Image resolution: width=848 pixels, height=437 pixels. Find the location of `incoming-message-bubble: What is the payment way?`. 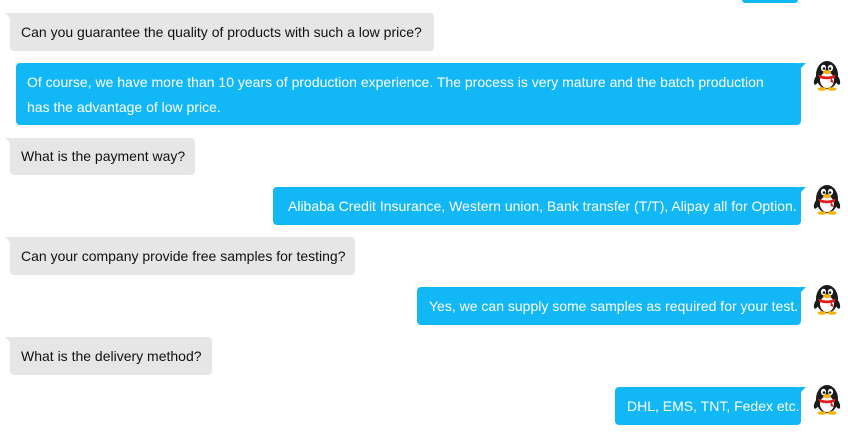

incoming-message-bubble: What is the payment way? is located at coordinates (100, 156).